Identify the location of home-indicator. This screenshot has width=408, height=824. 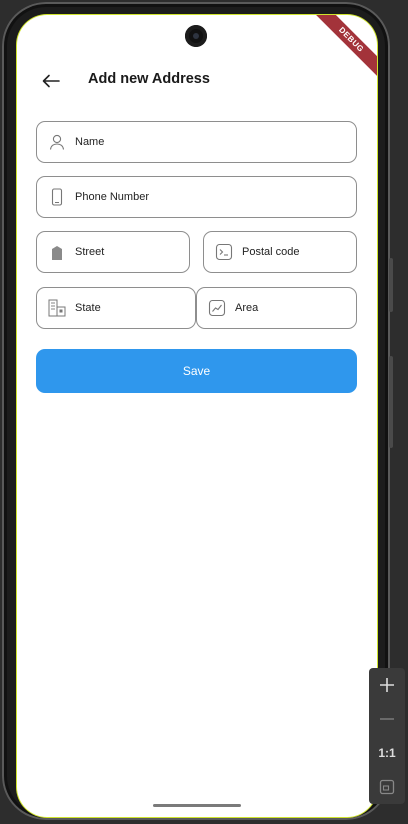
(197, 805).